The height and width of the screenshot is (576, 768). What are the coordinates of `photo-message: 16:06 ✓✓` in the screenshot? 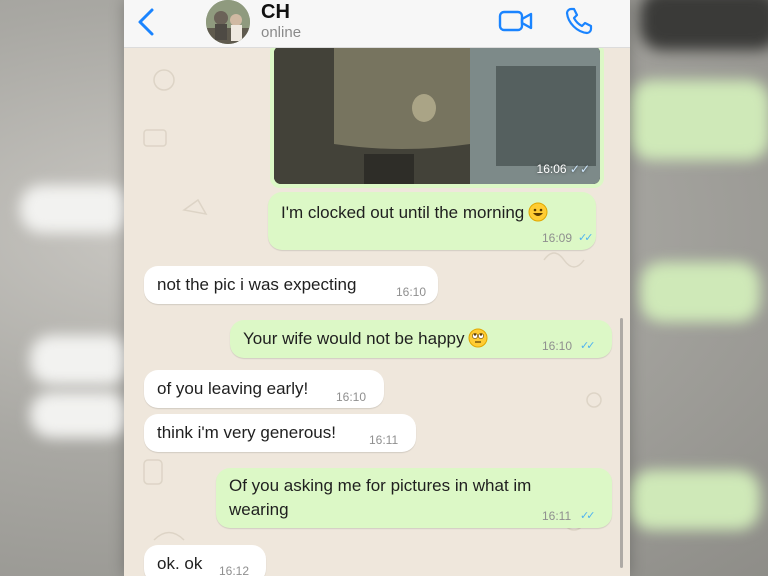 It's located at (437, 115).